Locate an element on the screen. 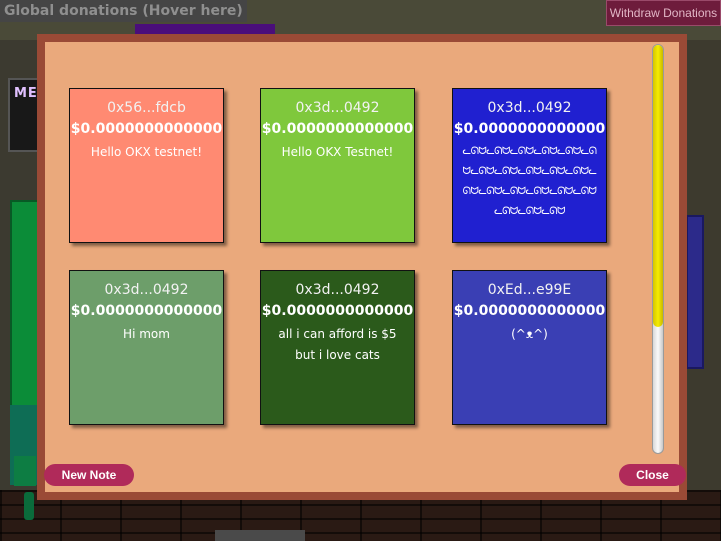  scene-green-gem is located at coordinates (29, 506).